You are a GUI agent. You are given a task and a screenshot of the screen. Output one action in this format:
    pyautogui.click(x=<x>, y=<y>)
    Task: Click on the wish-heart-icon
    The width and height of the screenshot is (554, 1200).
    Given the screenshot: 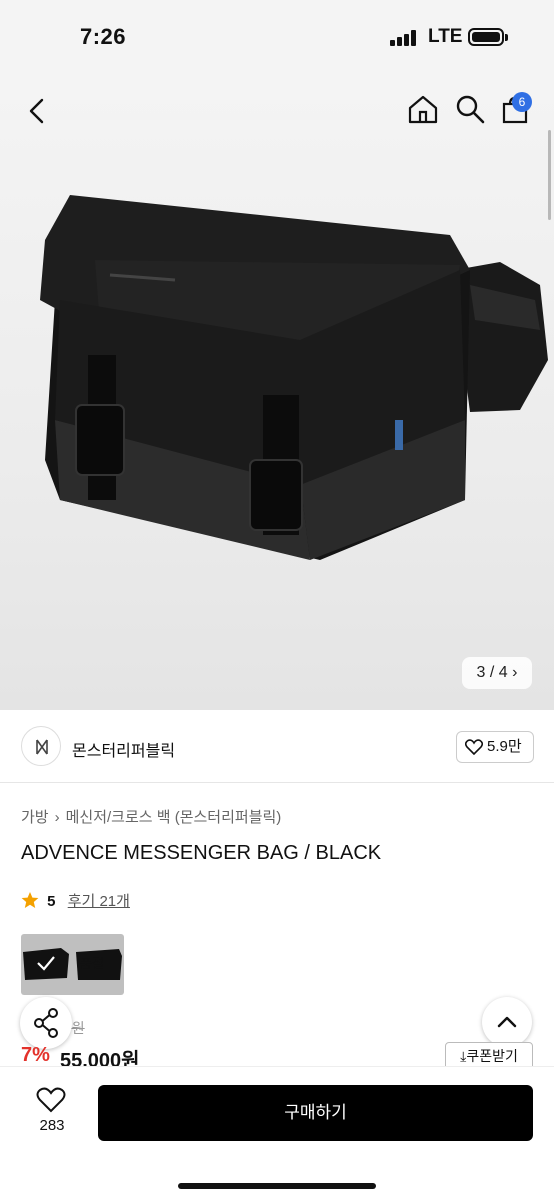 What is the action you would take?
    pyautogui.click(x=51, y=1100)
    